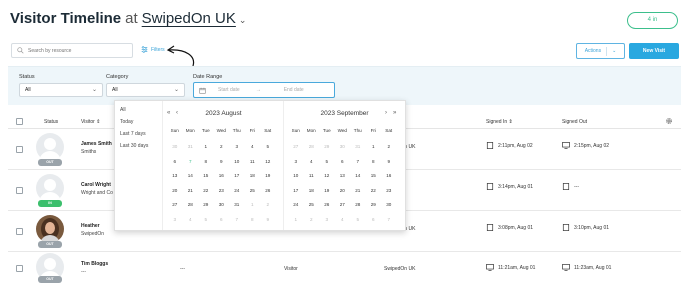  I want to click on actions-button: Actions ⌄, so click(600, 51).